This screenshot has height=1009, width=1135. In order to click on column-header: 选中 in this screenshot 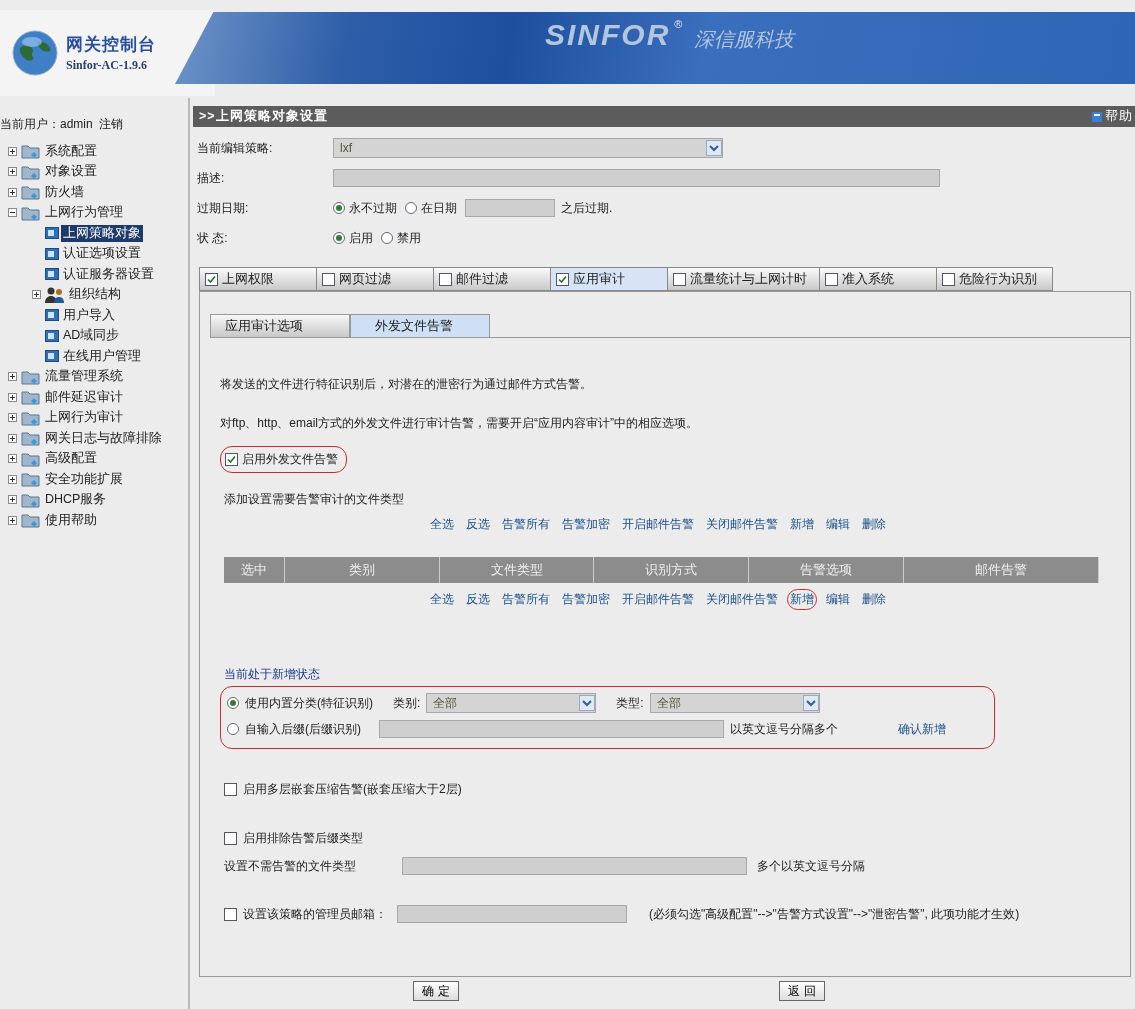, I will do `click(254, 570)`.